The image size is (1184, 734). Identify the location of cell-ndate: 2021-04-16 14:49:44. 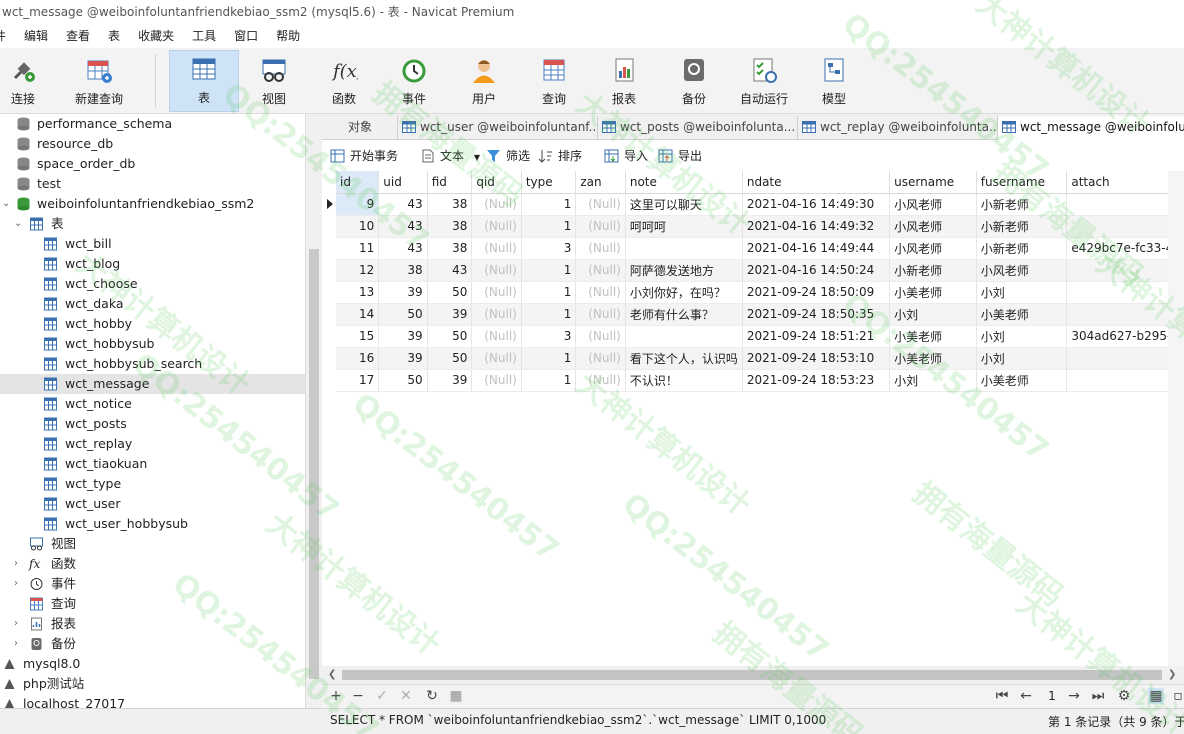
(816, 248).